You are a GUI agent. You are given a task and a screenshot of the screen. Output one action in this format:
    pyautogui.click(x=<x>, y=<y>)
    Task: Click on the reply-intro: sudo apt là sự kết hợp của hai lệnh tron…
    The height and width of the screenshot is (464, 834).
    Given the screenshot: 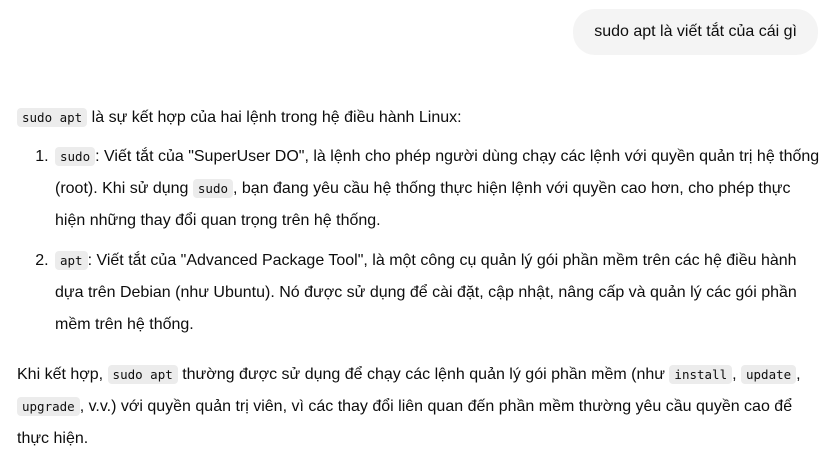 What is the action you would take?
    pyautogui.click(x=419, y=118)
    